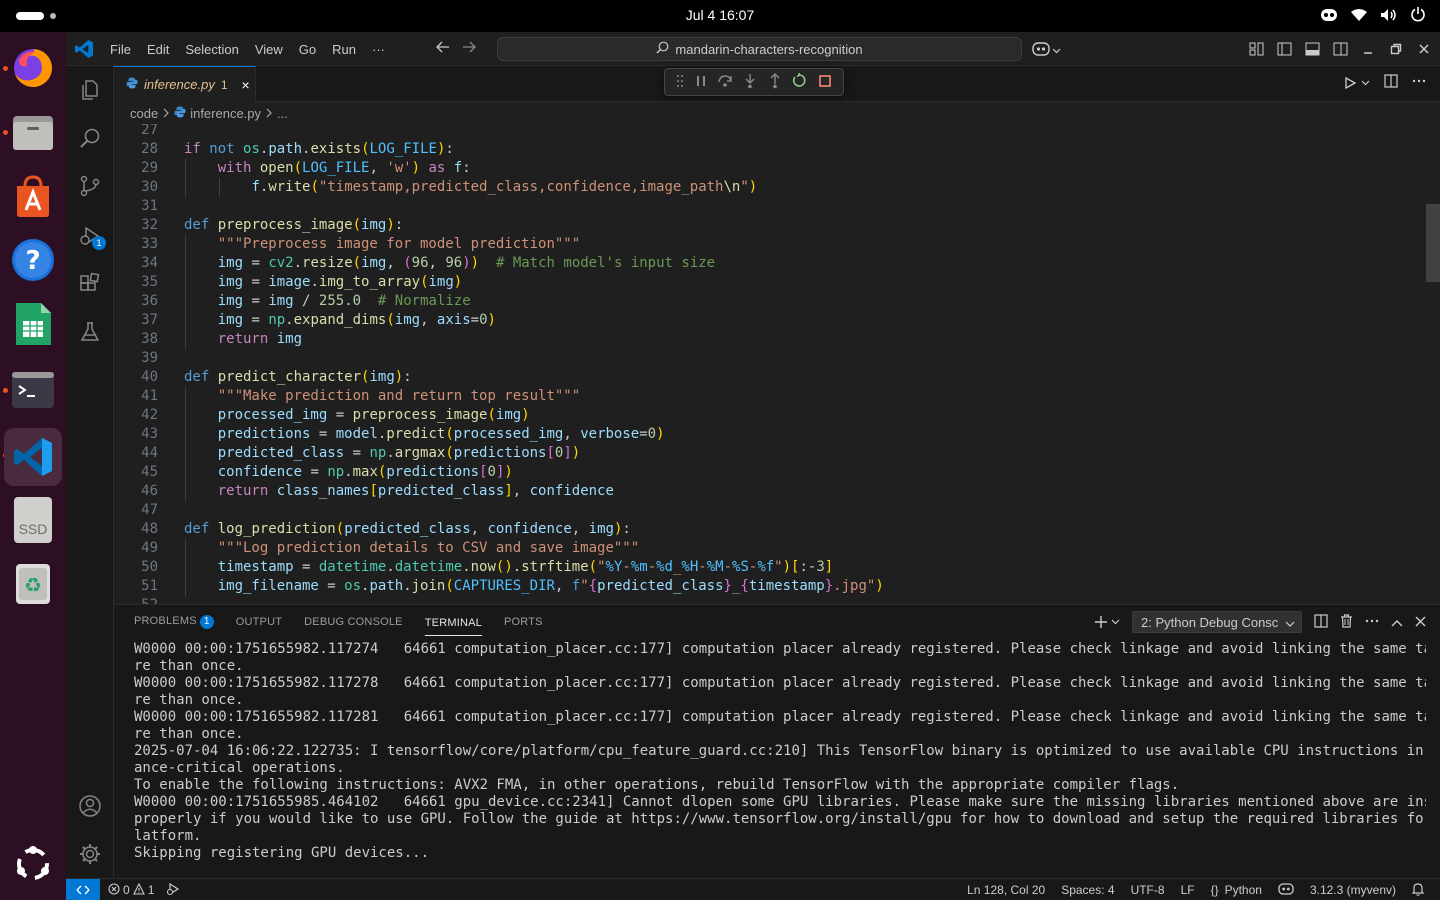  Describe the element at coordinates (33, 457) in the screenshot. I see `vscode-icon` at that location.